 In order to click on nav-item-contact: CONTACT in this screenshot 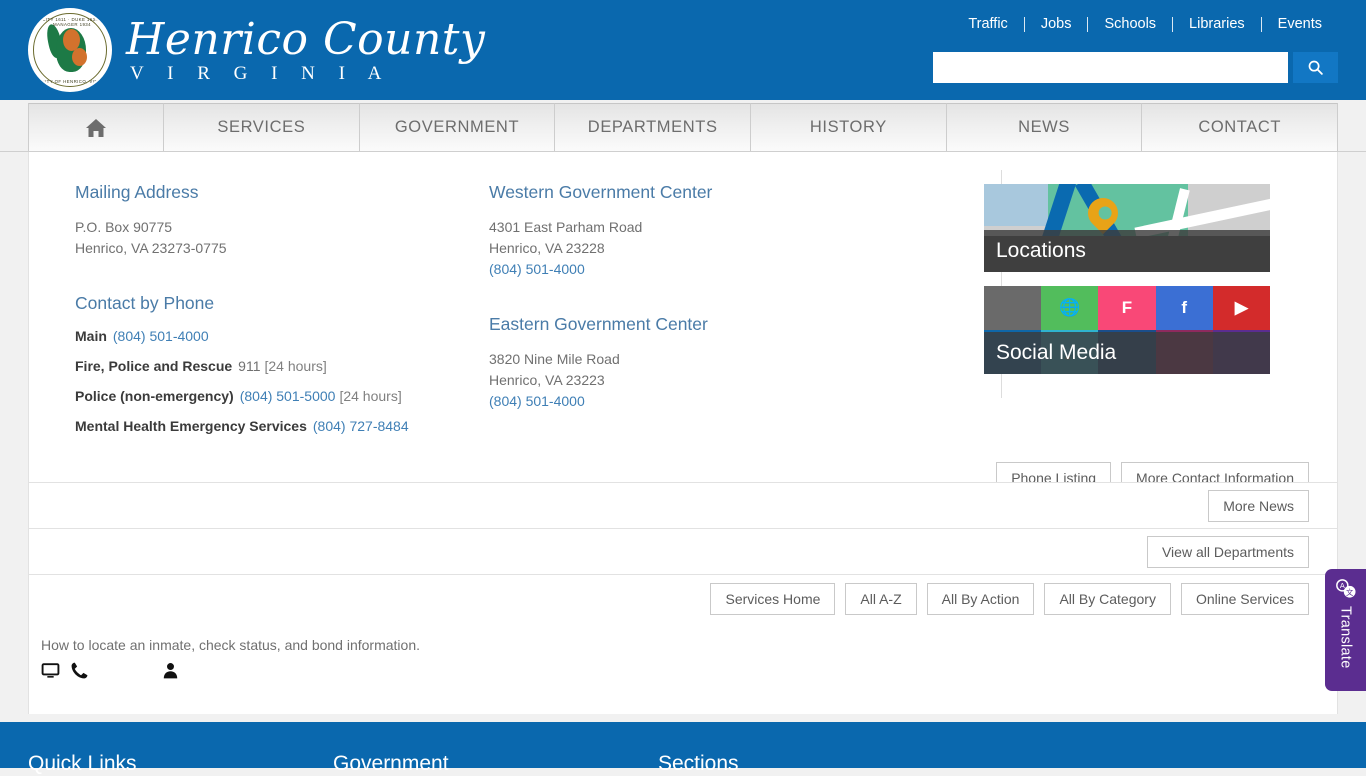, I will do `click(1240, 127)`.